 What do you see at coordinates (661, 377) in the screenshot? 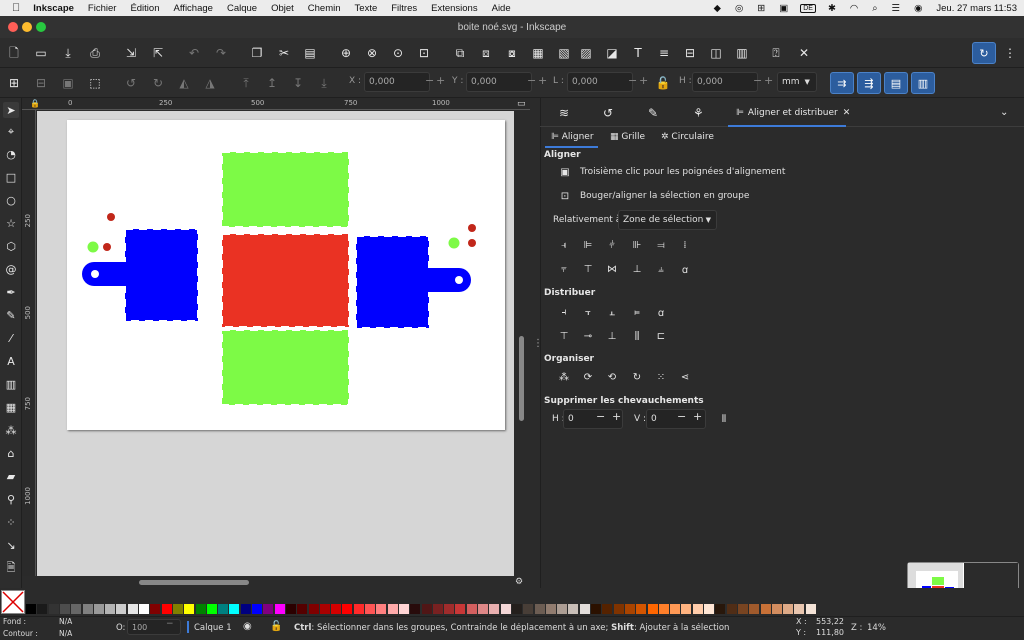
I see `unclump-icon: ⁙` at bounding box center [661, 377].